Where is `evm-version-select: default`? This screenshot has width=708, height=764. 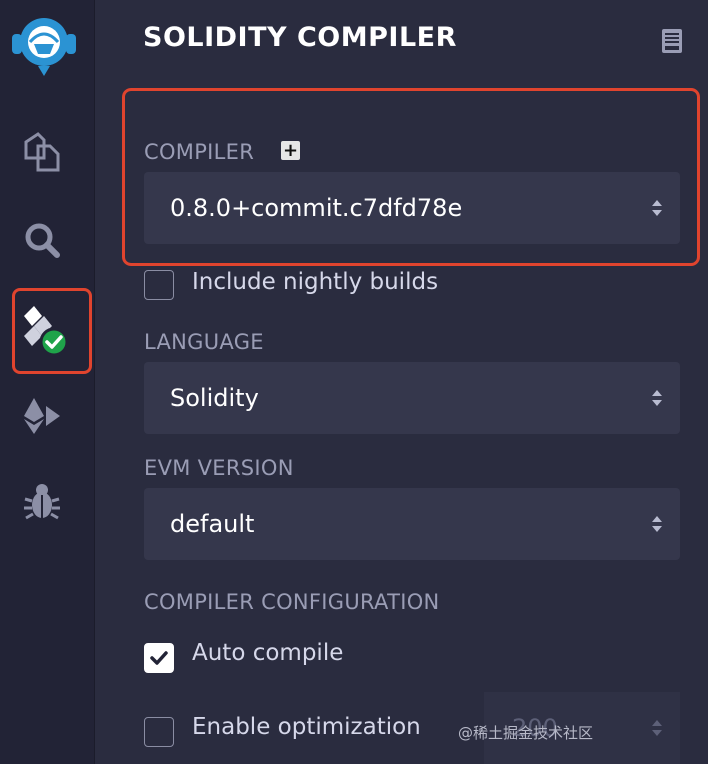
evm-version-select: default is located at coordinates (412, 524).